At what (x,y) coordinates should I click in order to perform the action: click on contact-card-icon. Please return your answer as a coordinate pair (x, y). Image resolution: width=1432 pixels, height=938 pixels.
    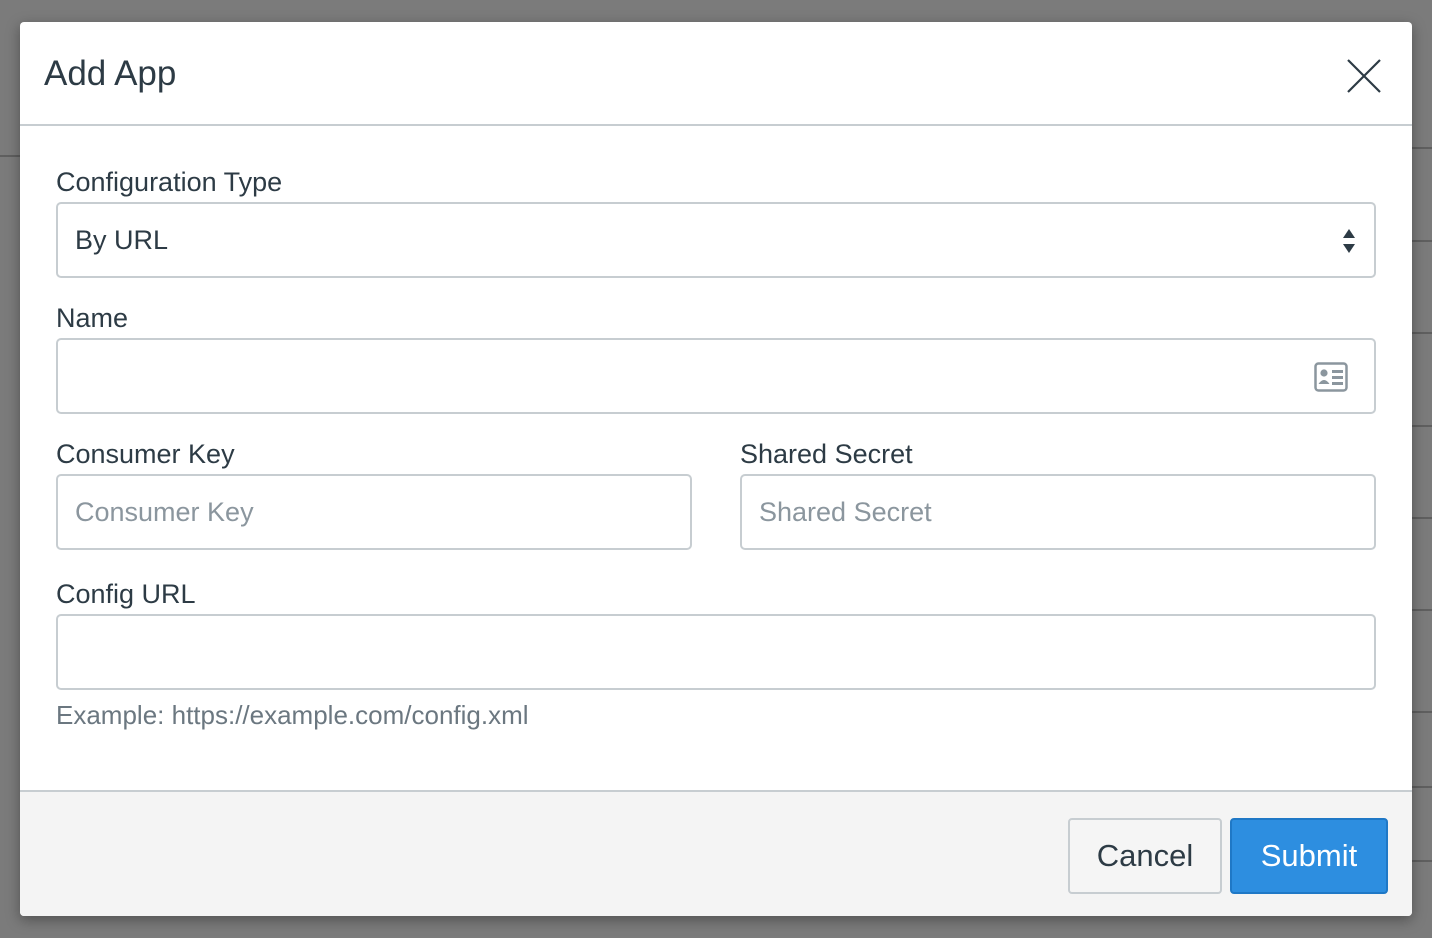
    Looking at the image, I should click on (1331, 377).